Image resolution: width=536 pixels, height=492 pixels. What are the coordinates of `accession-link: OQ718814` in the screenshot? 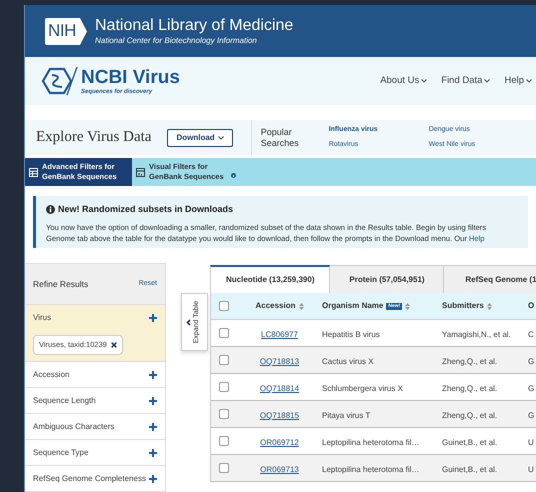 It's located at (280, 388).